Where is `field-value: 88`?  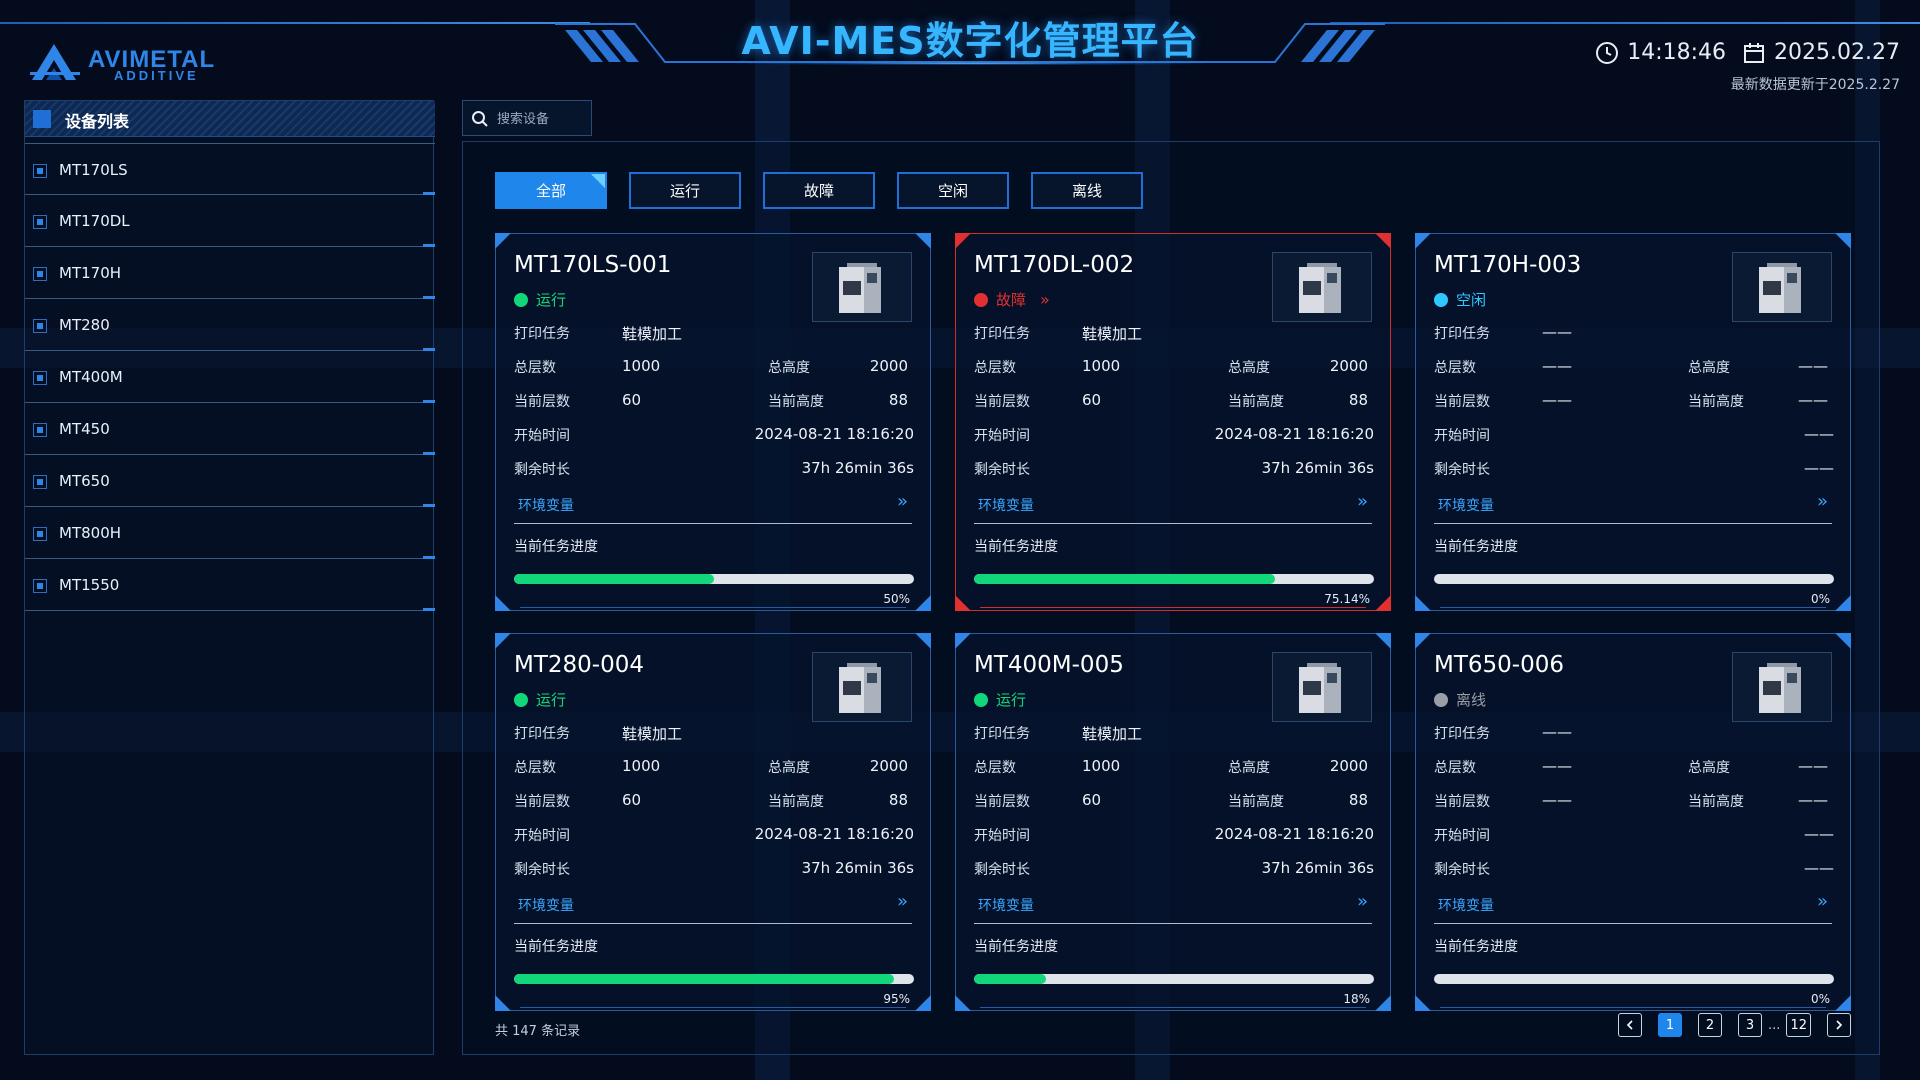 field-value: 88 is located at coordinates (1358, 800).